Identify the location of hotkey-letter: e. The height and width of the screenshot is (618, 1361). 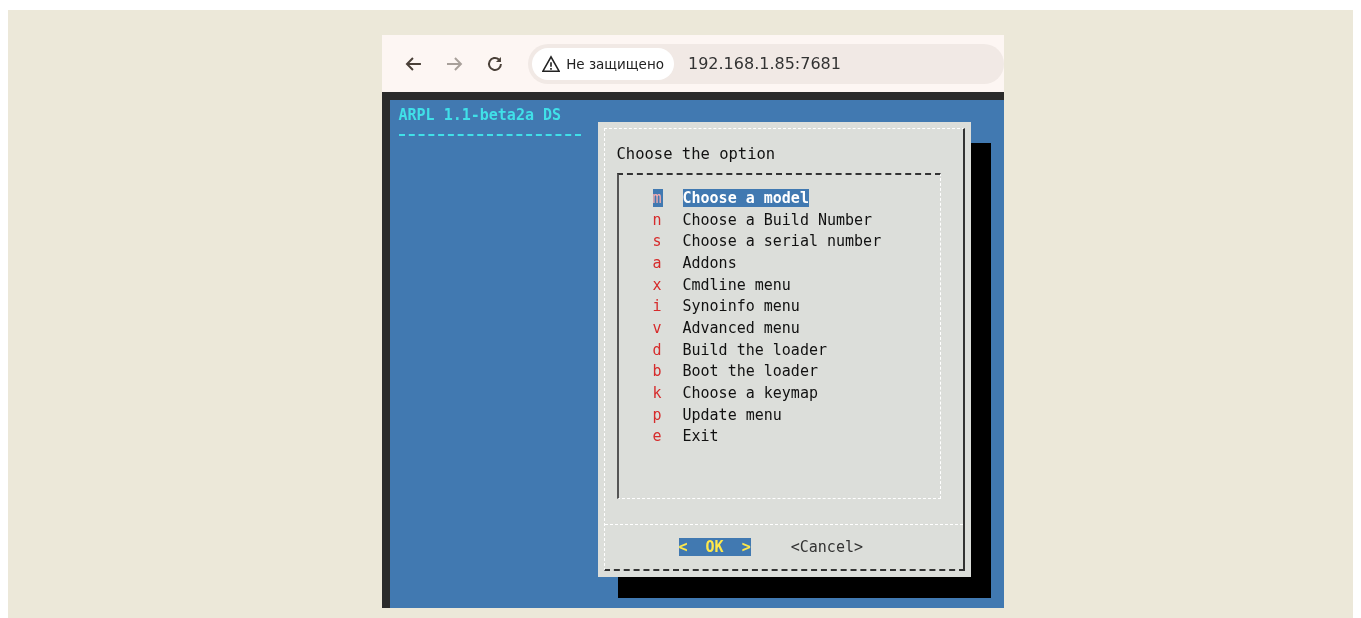
(657, 436).